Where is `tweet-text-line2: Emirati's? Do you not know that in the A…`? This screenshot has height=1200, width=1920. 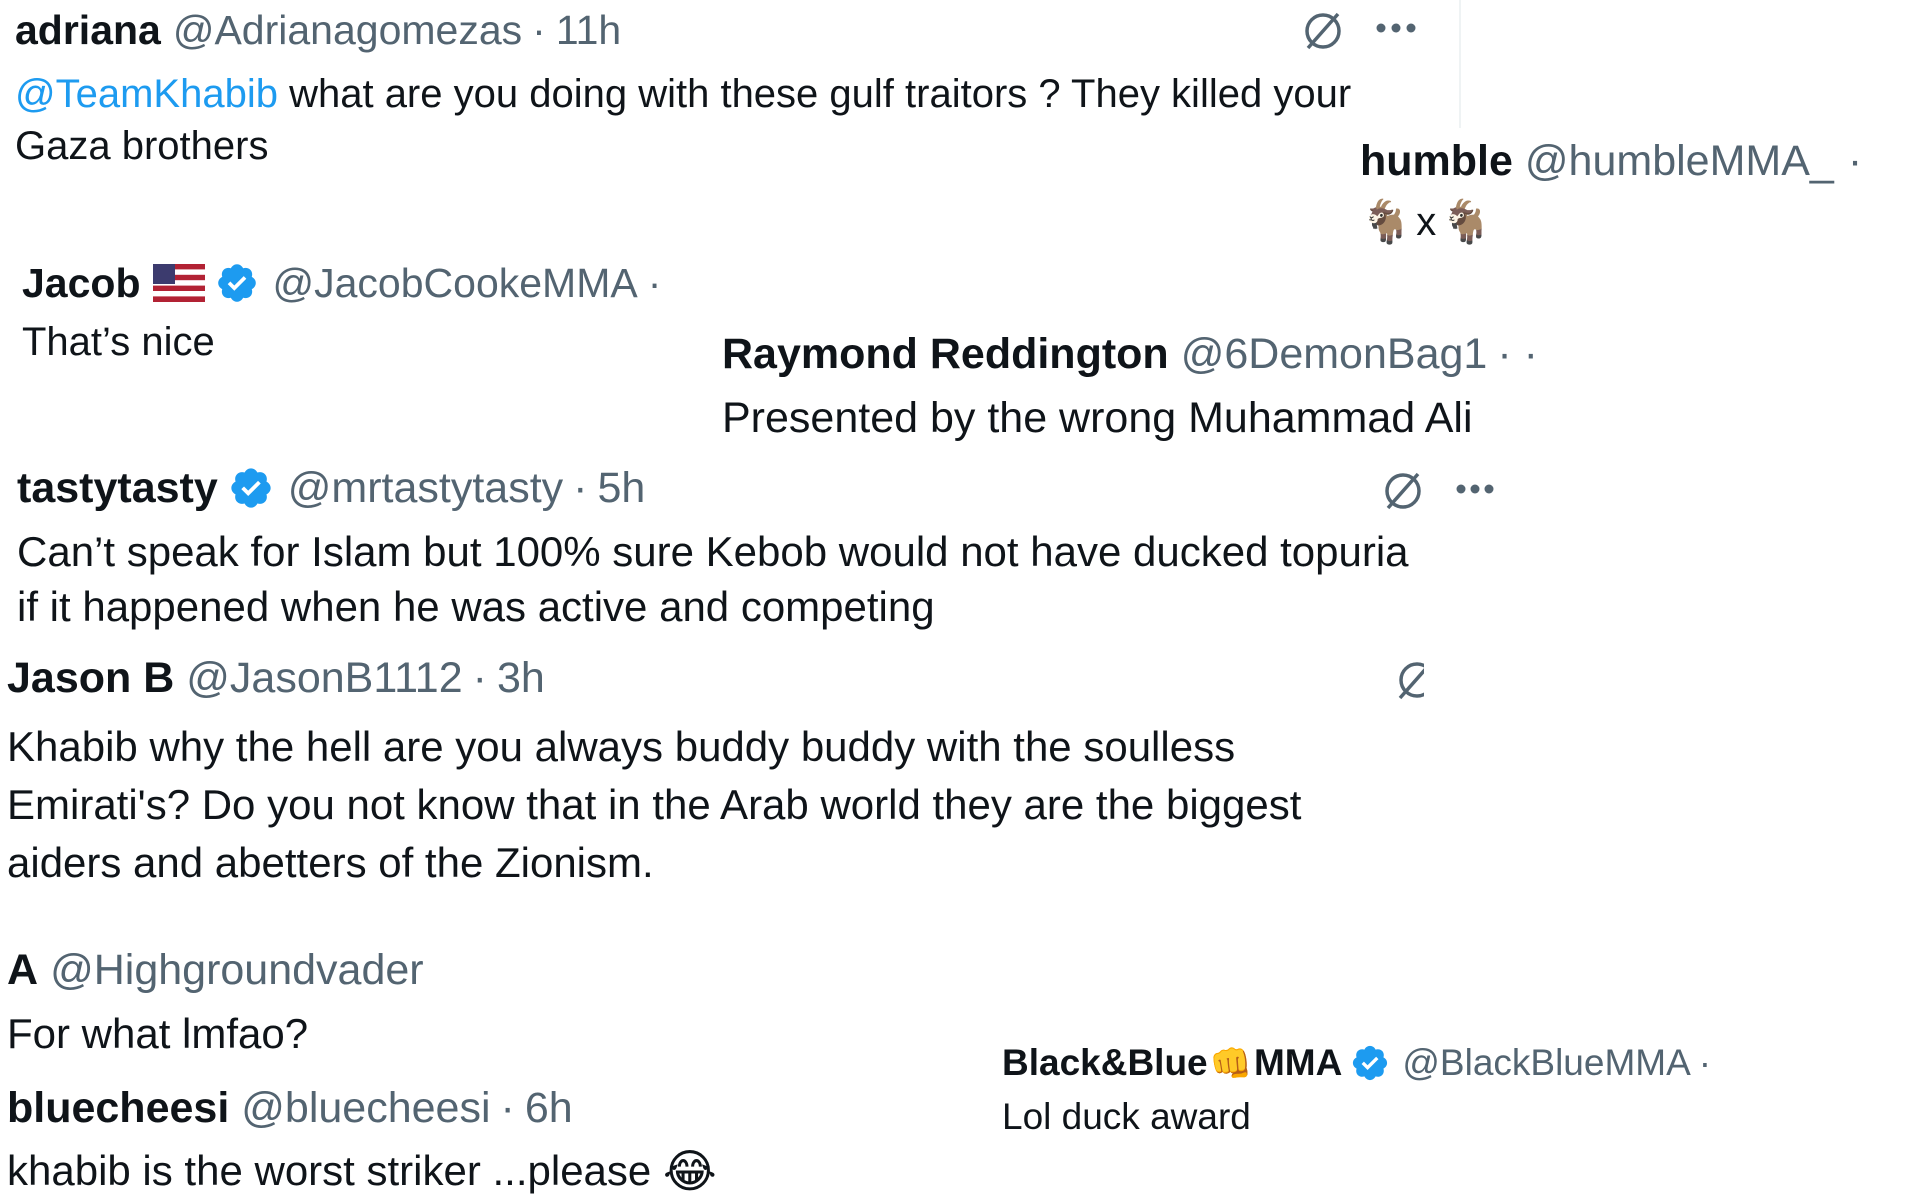 tweet-text-line2: Emirati's? Do you not know that in the A… is located at coordinates (654, 804).